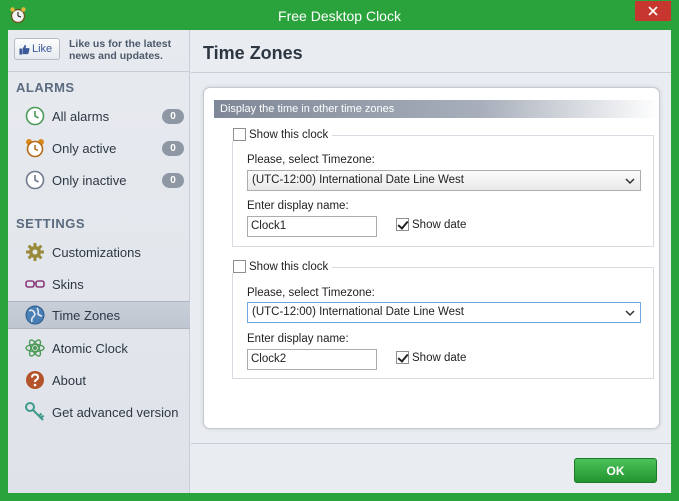 The image size is (679, 501). I want to click on clock-icon, so click(35, 116).